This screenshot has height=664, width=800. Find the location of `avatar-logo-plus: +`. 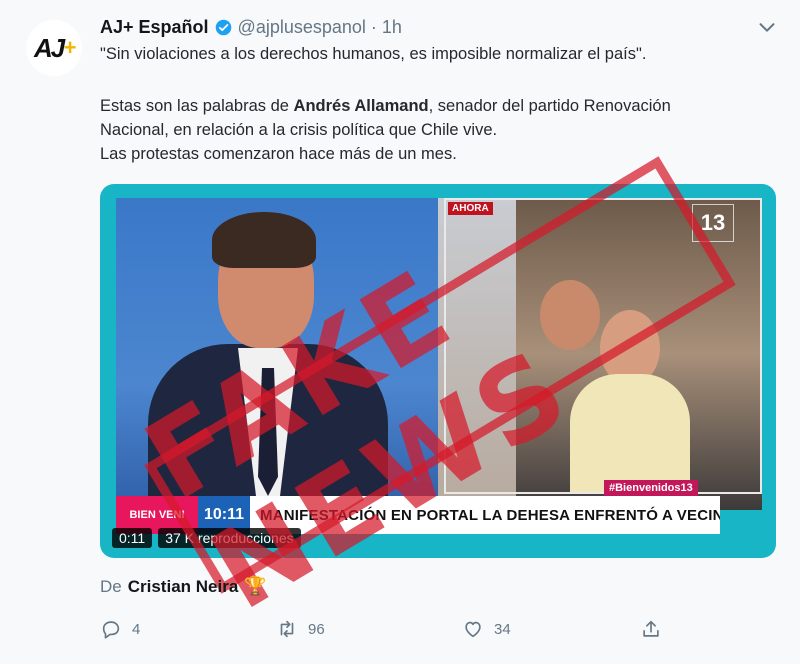

avatar-logo-plus: + is located at coordinates (69, 47).